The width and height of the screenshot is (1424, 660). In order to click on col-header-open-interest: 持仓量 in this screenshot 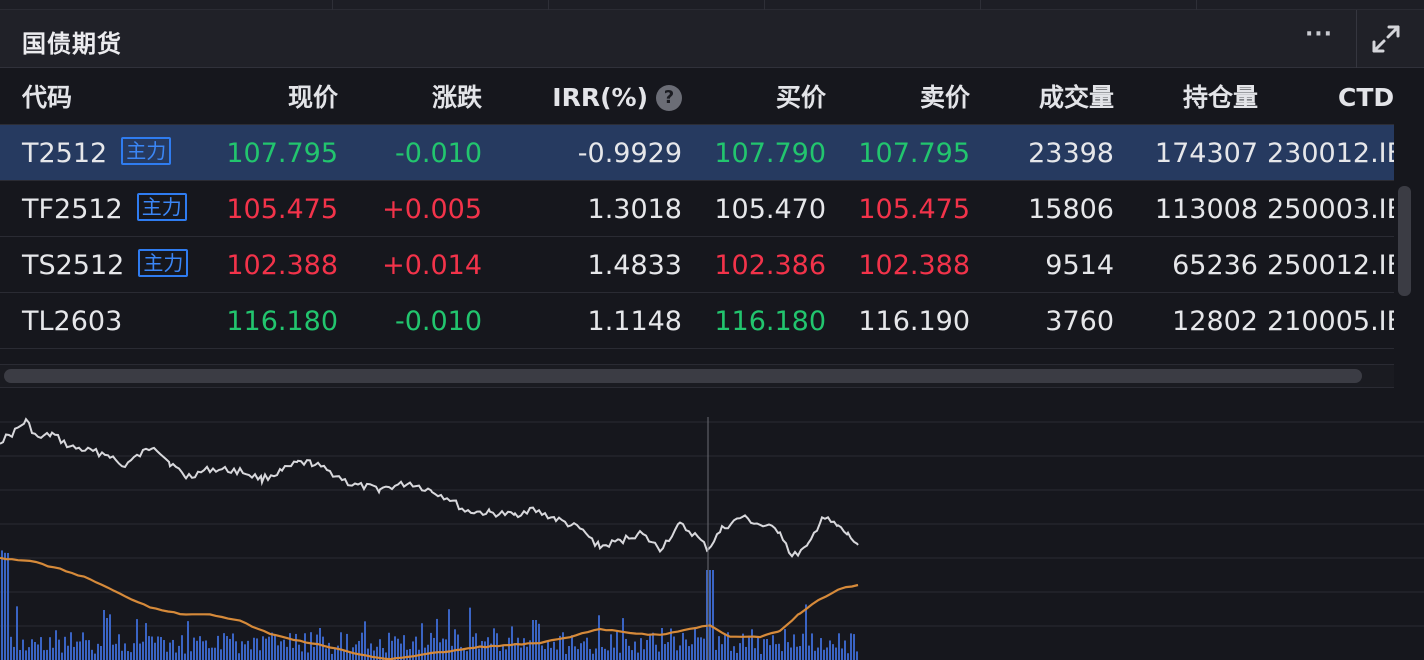, I will do `click(1196, 97)`.